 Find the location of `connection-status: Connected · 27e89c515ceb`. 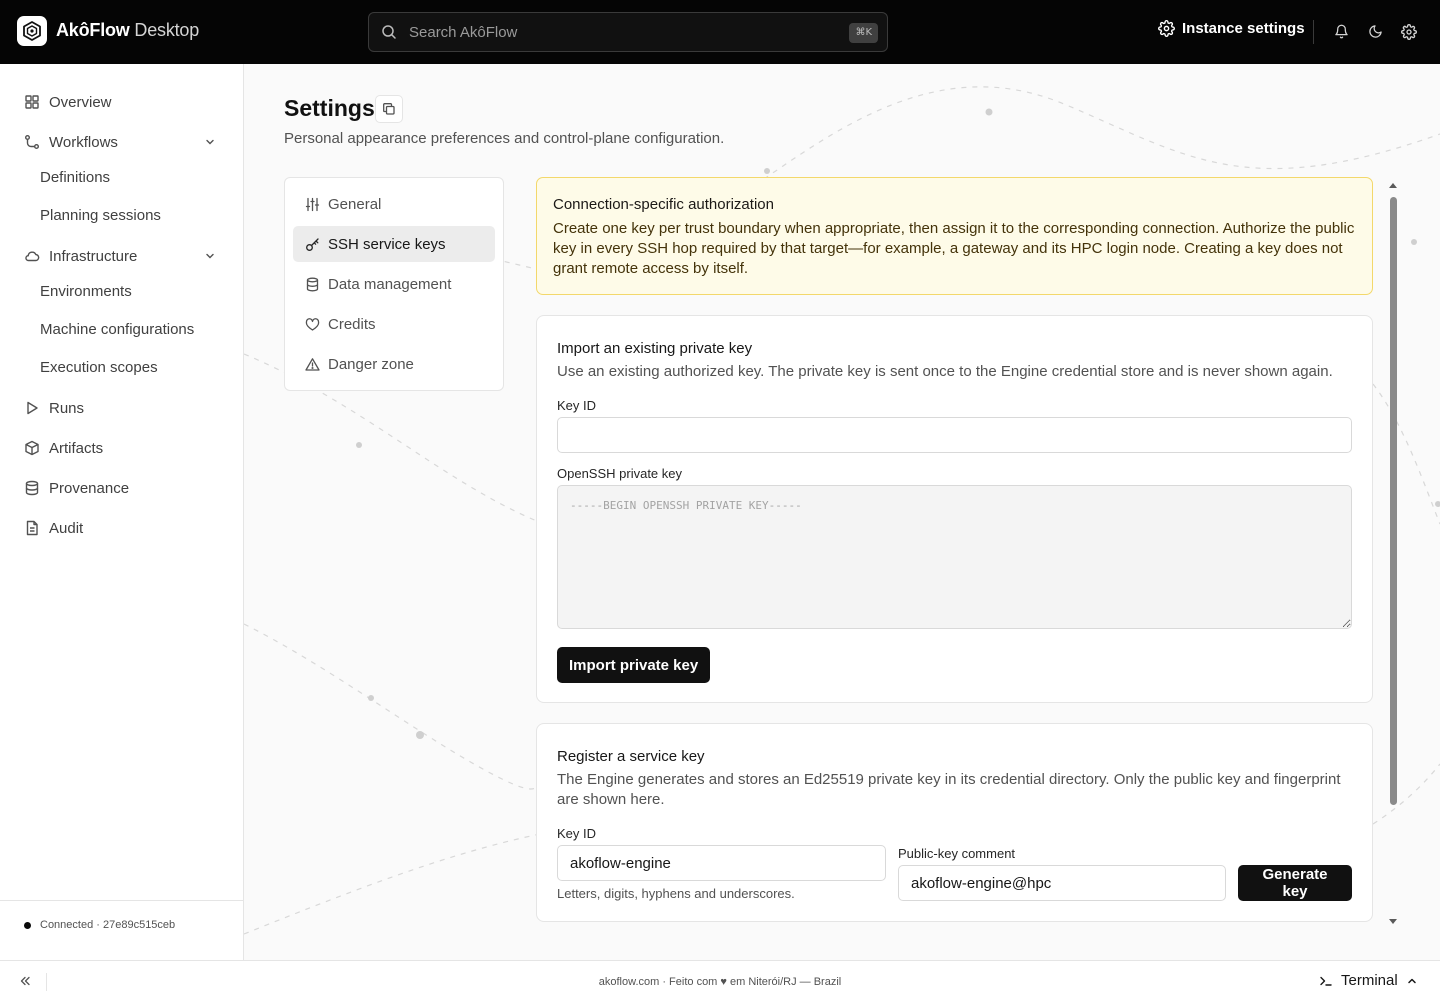

connection-status: Connected · 27e89c515ceb is located at coordinates (99, 925).